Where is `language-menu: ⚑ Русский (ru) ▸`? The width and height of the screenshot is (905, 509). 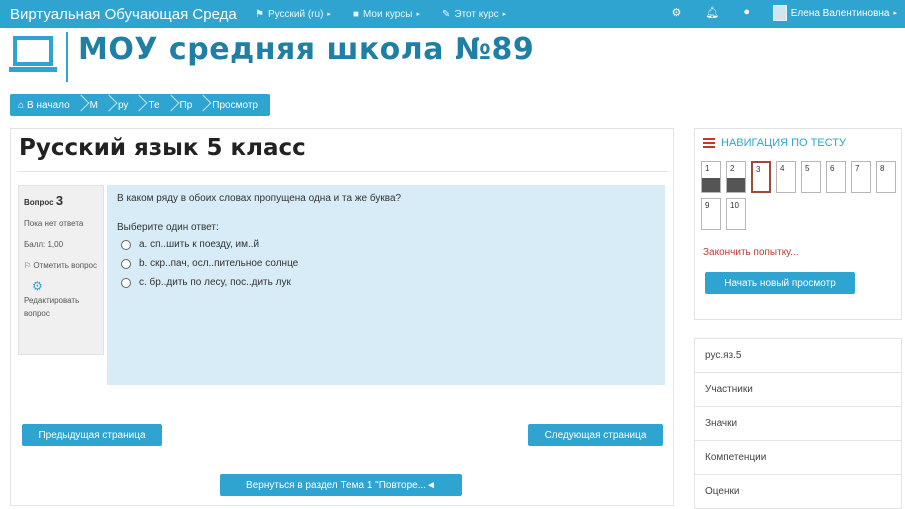
language-menu: ⚑ Русский (ru) ▸ is located at coordinates (293, 14).